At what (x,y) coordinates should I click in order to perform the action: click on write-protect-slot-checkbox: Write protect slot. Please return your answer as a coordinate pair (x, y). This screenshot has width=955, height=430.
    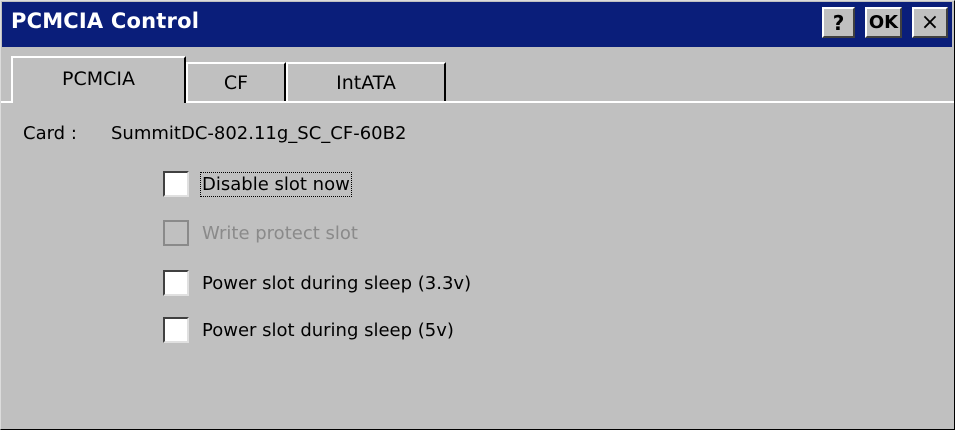
    Looking at the image, I should click on (260, 233).